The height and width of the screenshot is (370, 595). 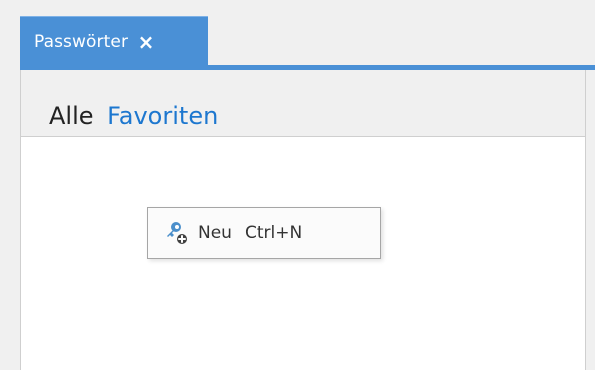 What do you see at coordinates (71, 116) in the screenshot?
I see `filter-all: Alle` at bounding box center [71, 116].